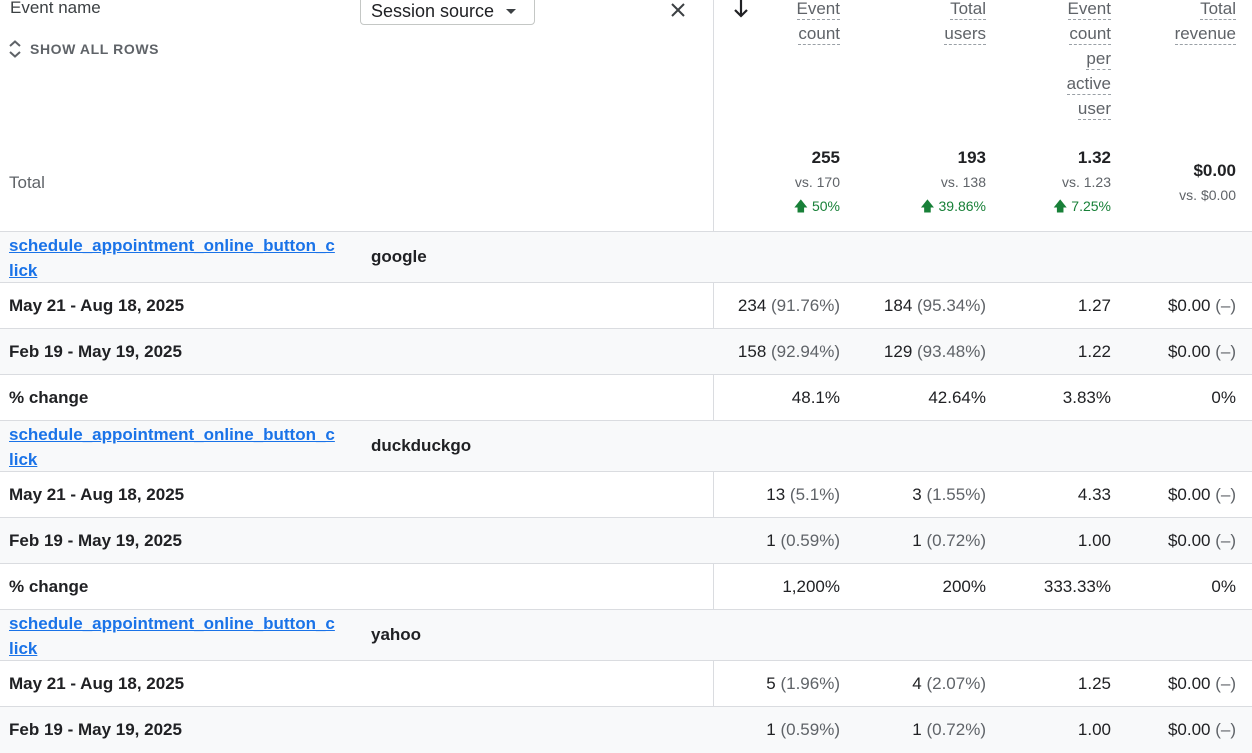 The height and width of the screenshot is (753, 1252). I want to click on per-user-cell: 4.33, so click(1094, 494).